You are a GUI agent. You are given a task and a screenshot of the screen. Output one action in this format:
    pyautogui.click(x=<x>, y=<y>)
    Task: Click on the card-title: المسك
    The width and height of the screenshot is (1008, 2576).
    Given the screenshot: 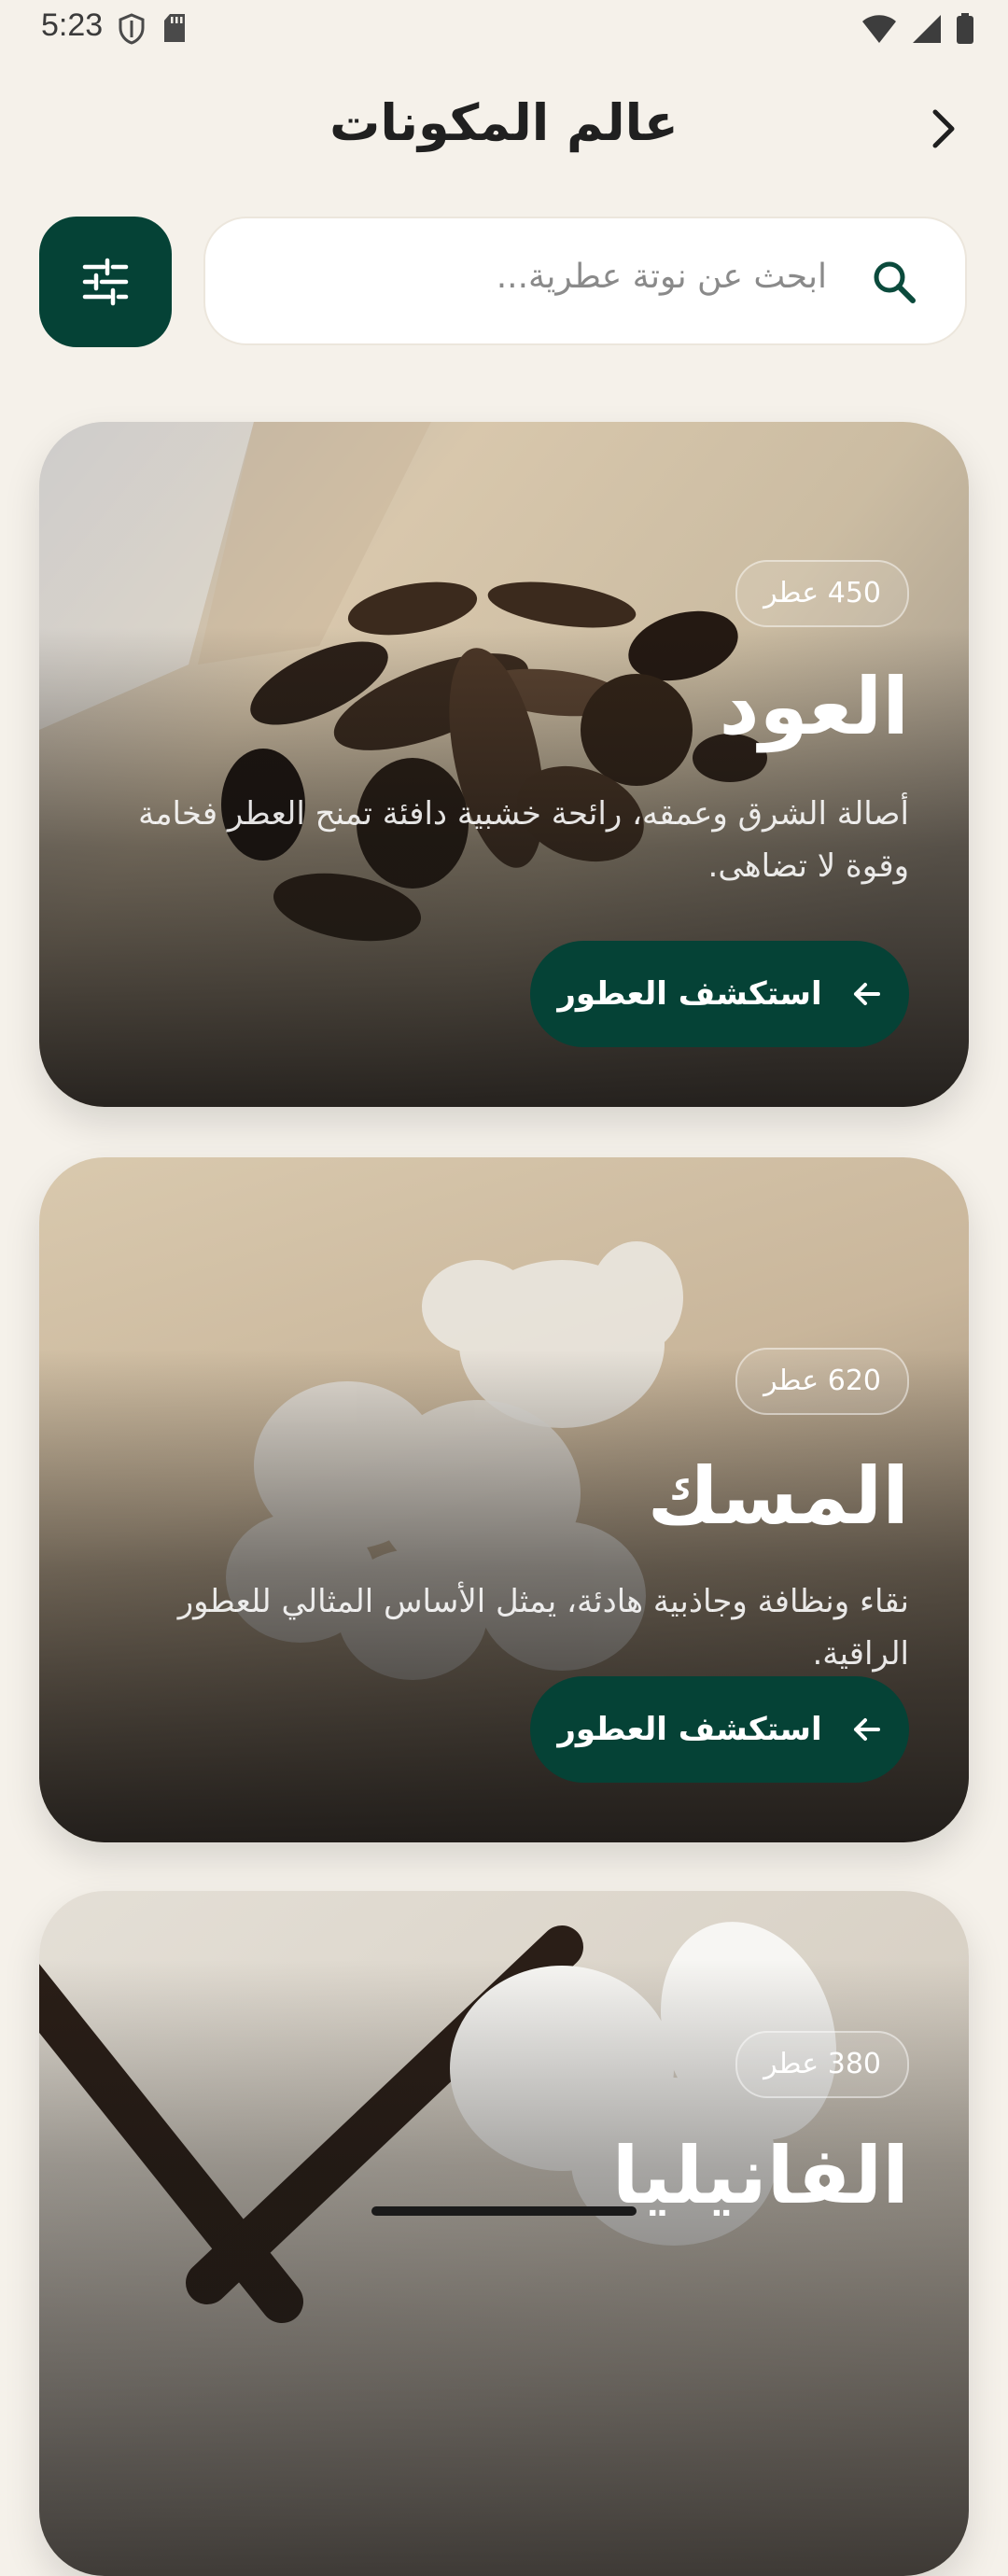 What is the action you would take?
    pyautogui.click(x=778, y=1496)
    